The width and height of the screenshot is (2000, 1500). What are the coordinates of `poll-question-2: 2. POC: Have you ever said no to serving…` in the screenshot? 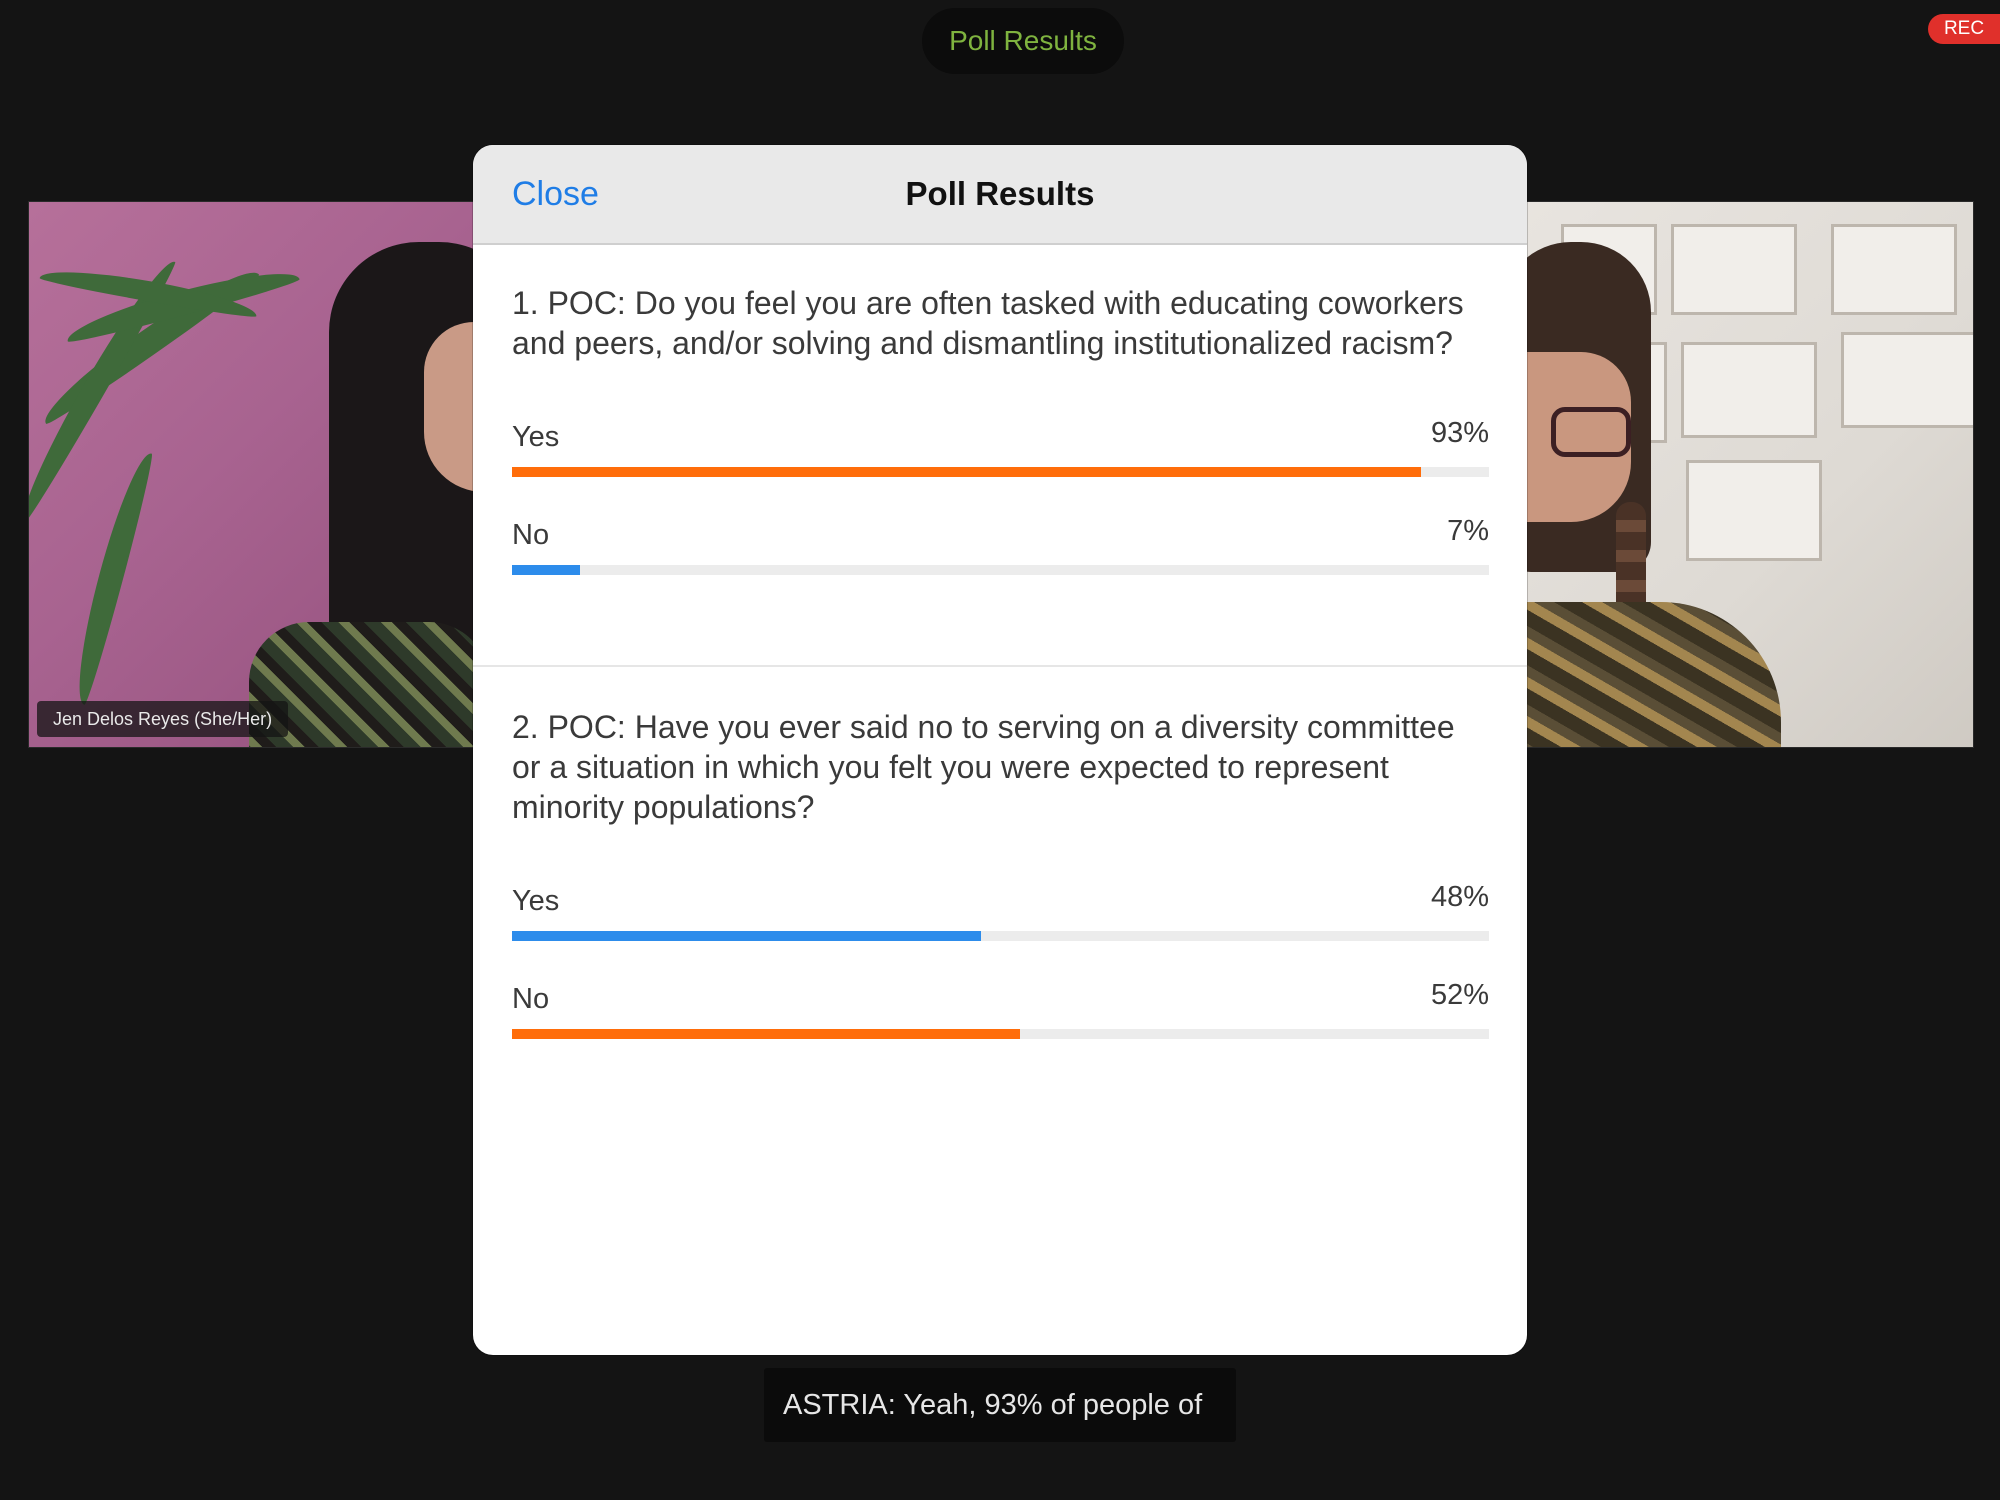 It's located at (1000, 892).